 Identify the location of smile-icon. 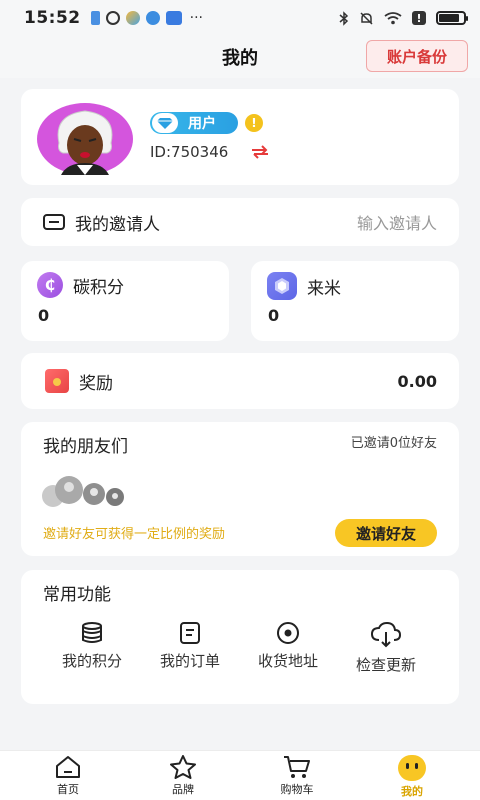
(412, 768).